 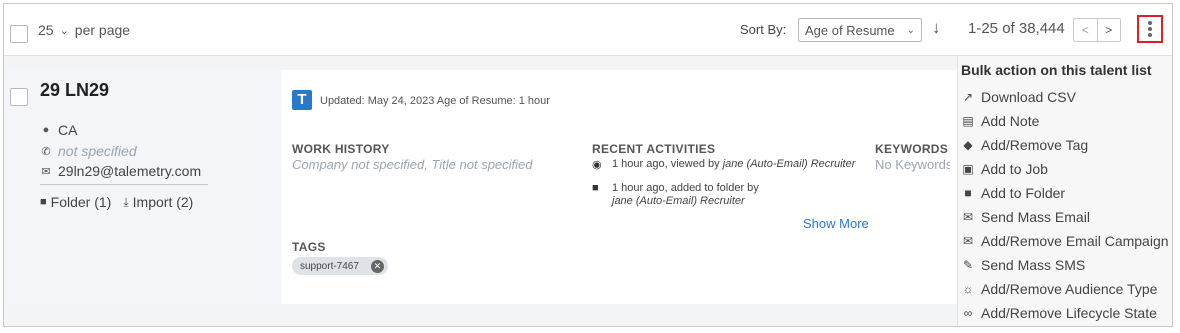 I want to click on bulk-action-title: Bulk action on this talent list, so click(x=1056, y=70).